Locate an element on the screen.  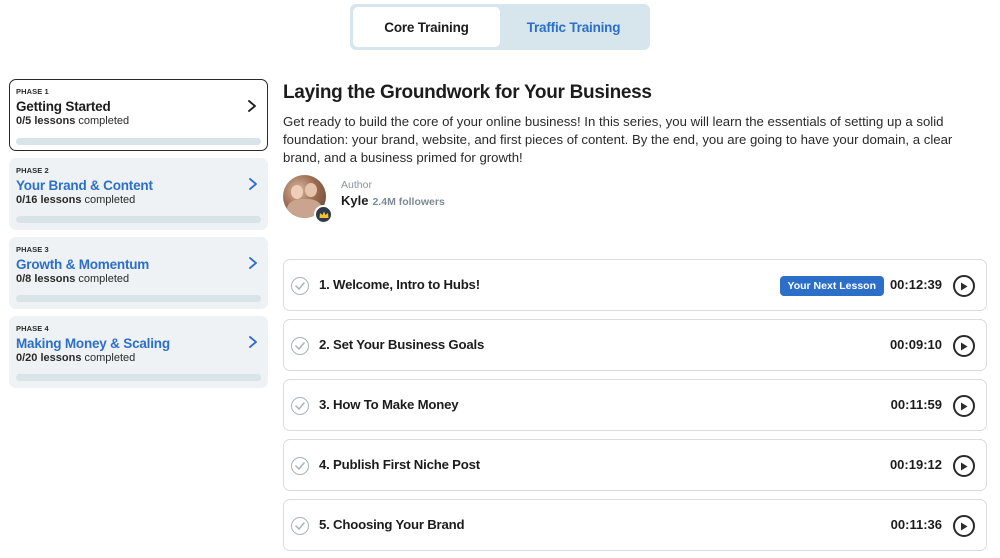
lesson-duration: 00:19:12 is located at coordinates (915, 464).